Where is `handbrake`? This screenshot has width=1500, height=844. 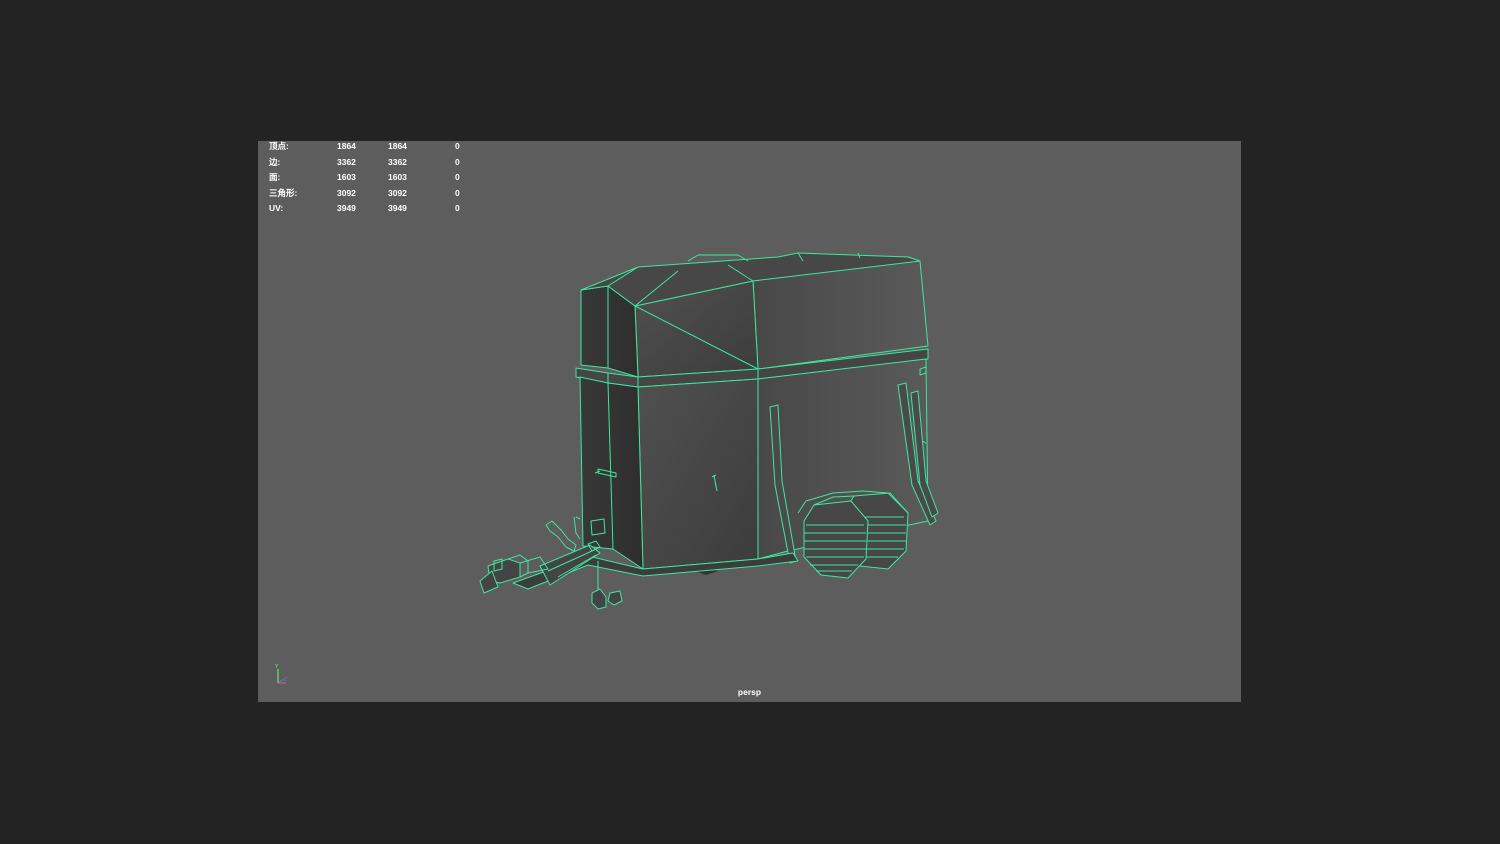 handbrake is located at coordinates (561, 536).